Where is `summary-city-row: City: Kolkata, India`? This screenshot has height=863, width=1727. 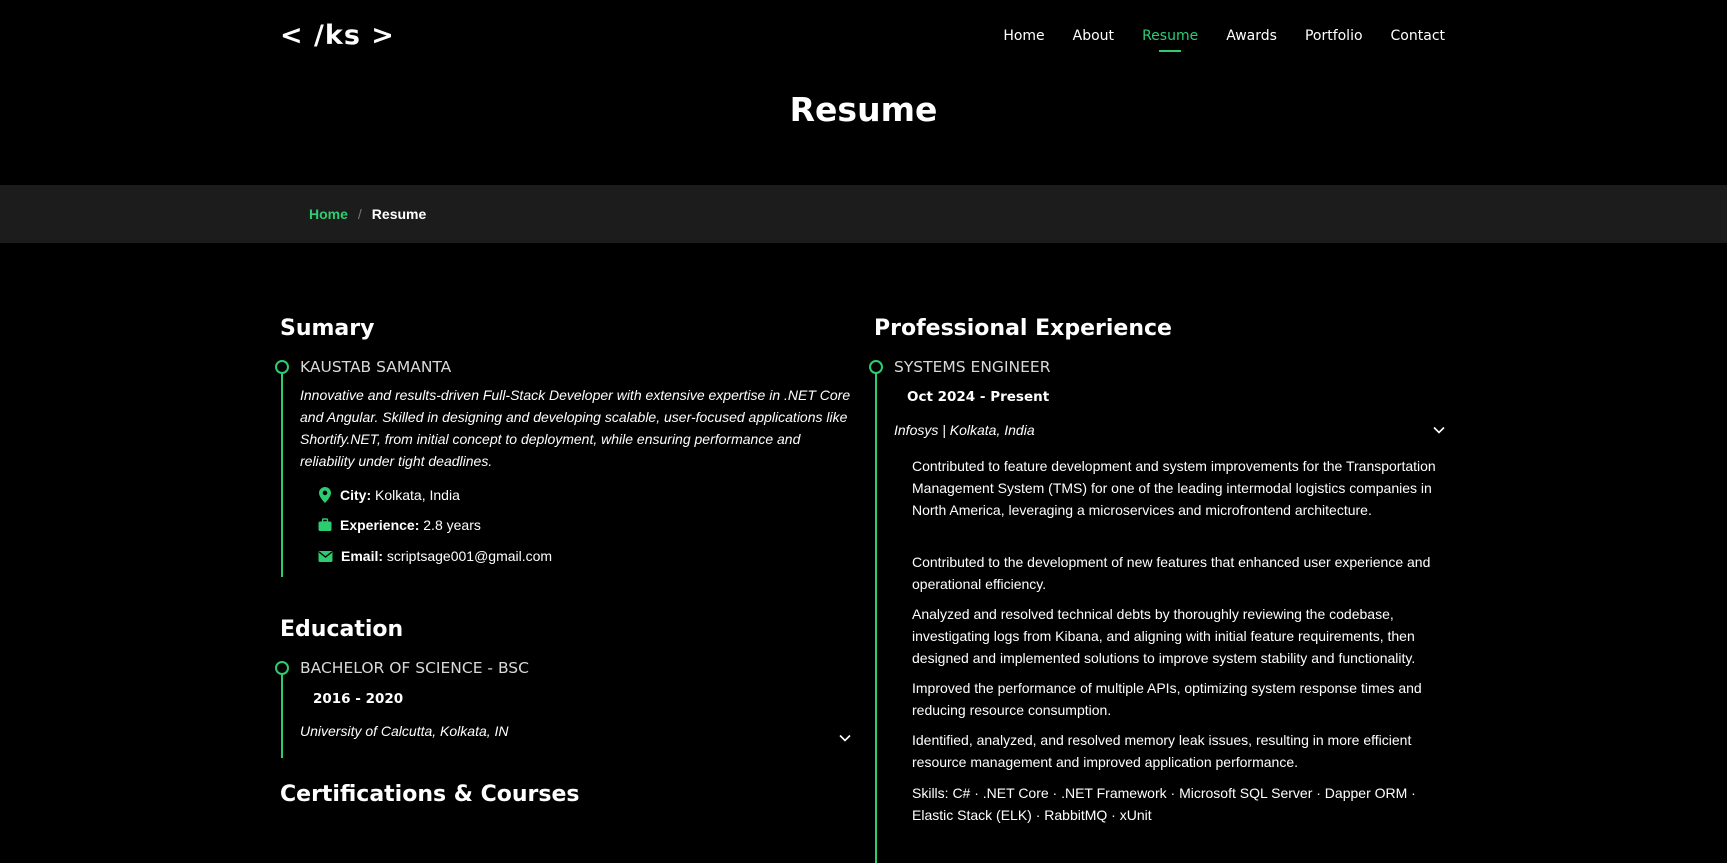
summary-city-row: City: Kolkata, India is located at coordinates (389, 495).